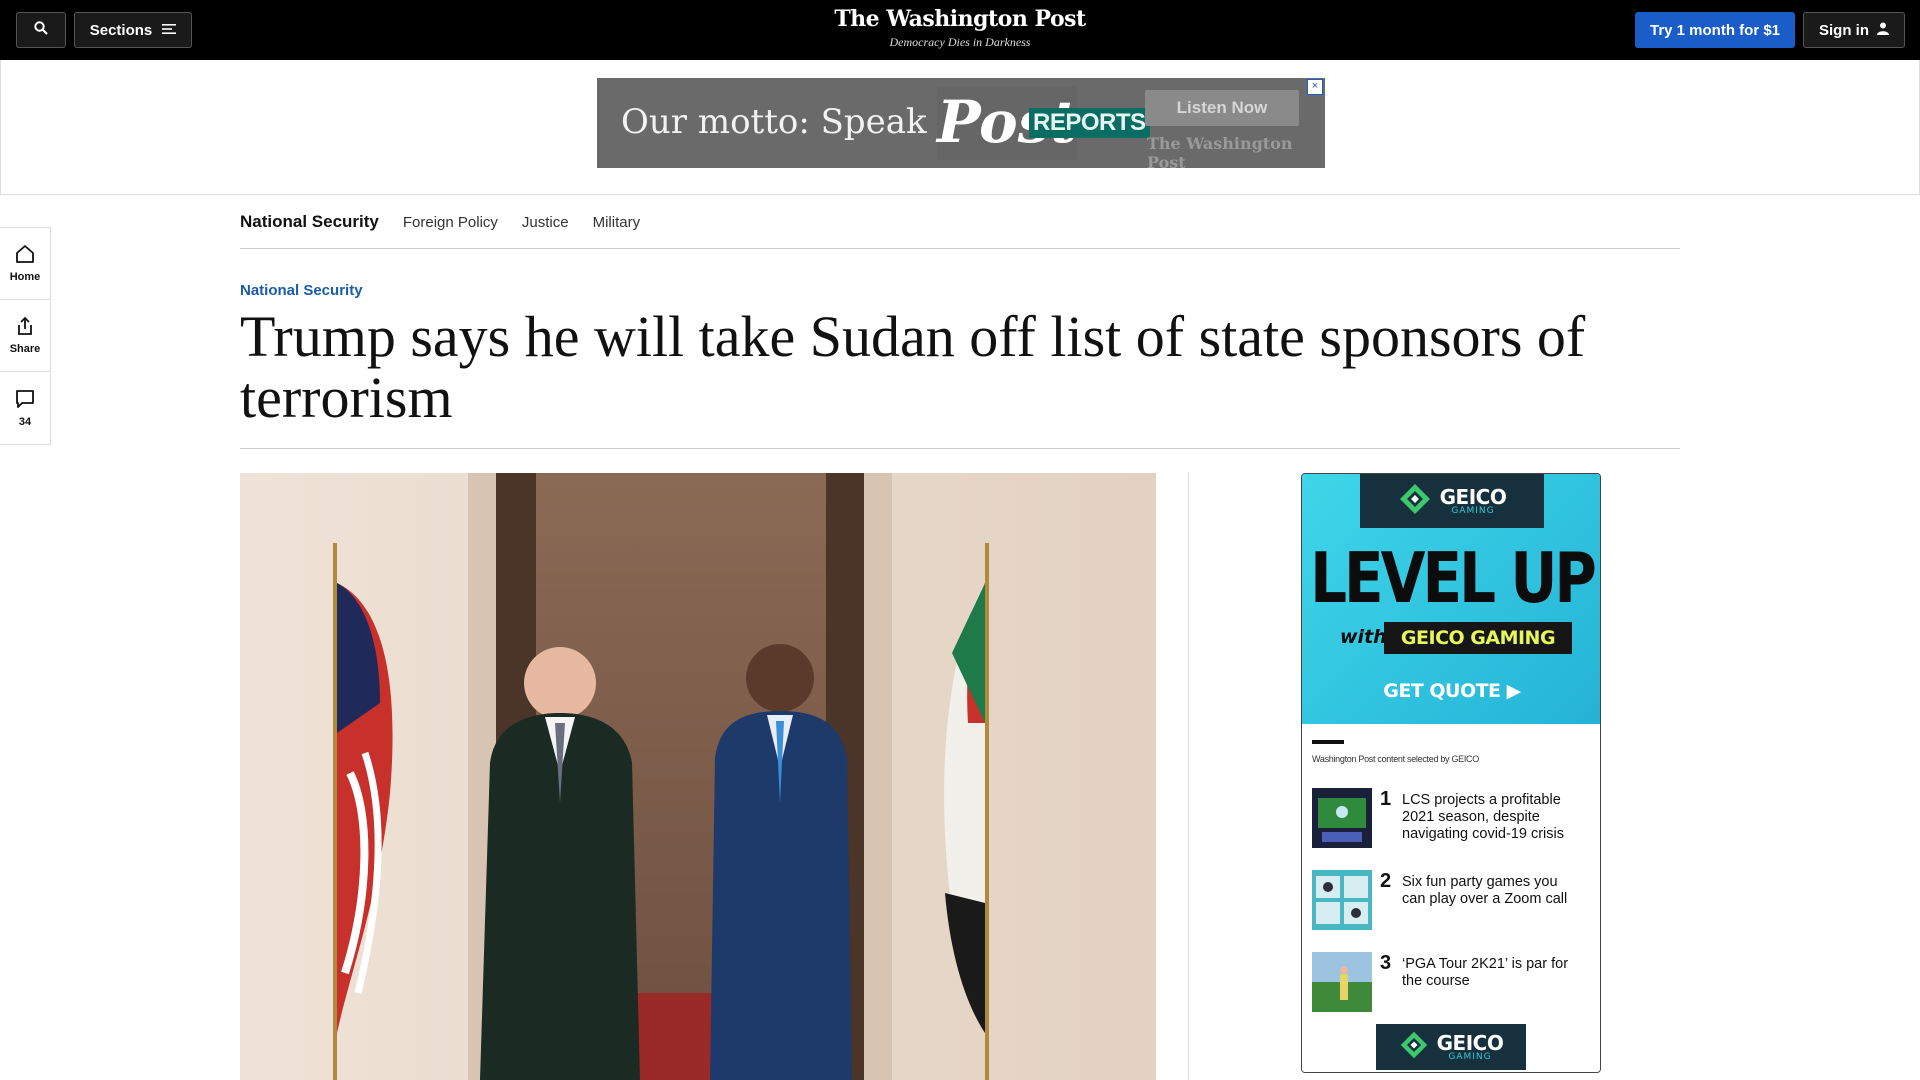 Image resolution: width=1920 pixels, height=1080 pixels. I want to click on level-up-title: LEVEL UP, so click(1453, 578).